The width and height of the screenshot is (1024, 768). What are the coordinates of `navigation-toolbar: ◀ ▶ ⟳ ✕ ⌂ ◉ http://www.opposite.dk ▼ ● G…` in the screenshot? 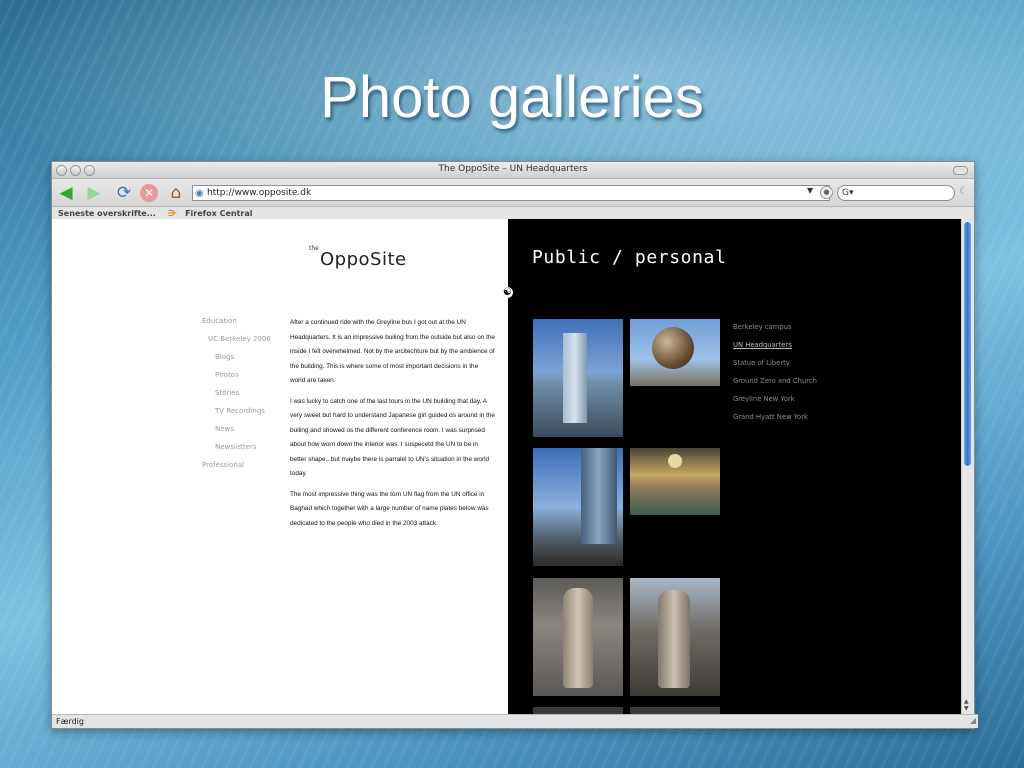 It's located at (513, 193).